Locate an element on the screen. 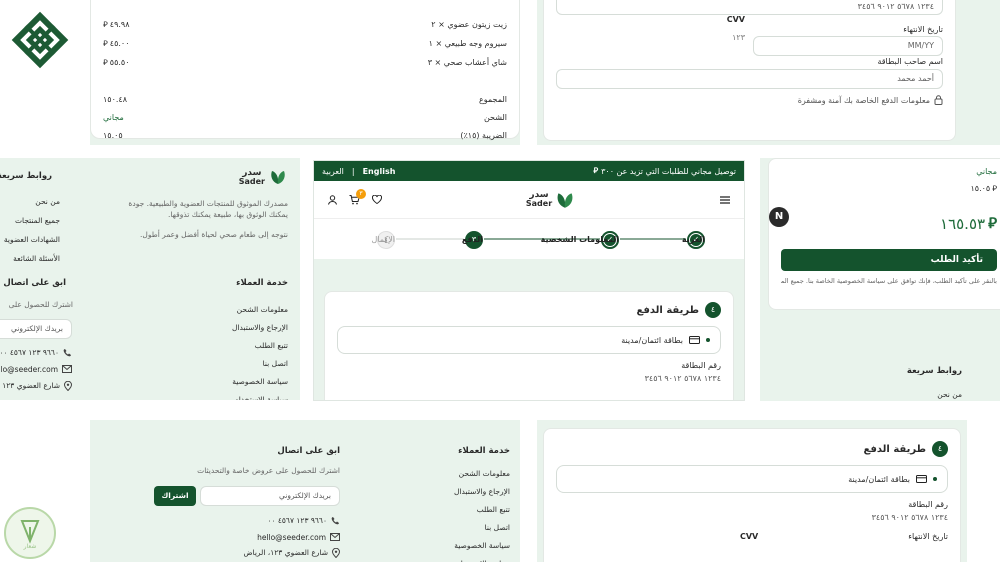  header-logo: سدر Sader is located at coordinates (551, 200).